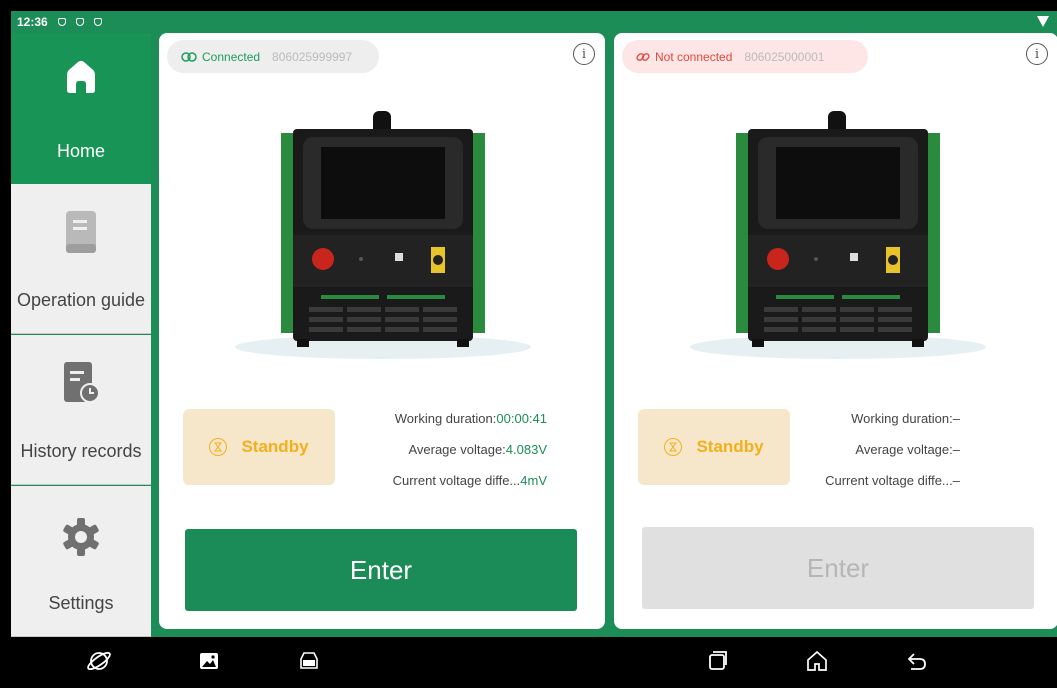  What do you see at coordinates (81, 451) in the screenshot?
I see `sidebar-item-label: History records` at bounding box center [81, 451].